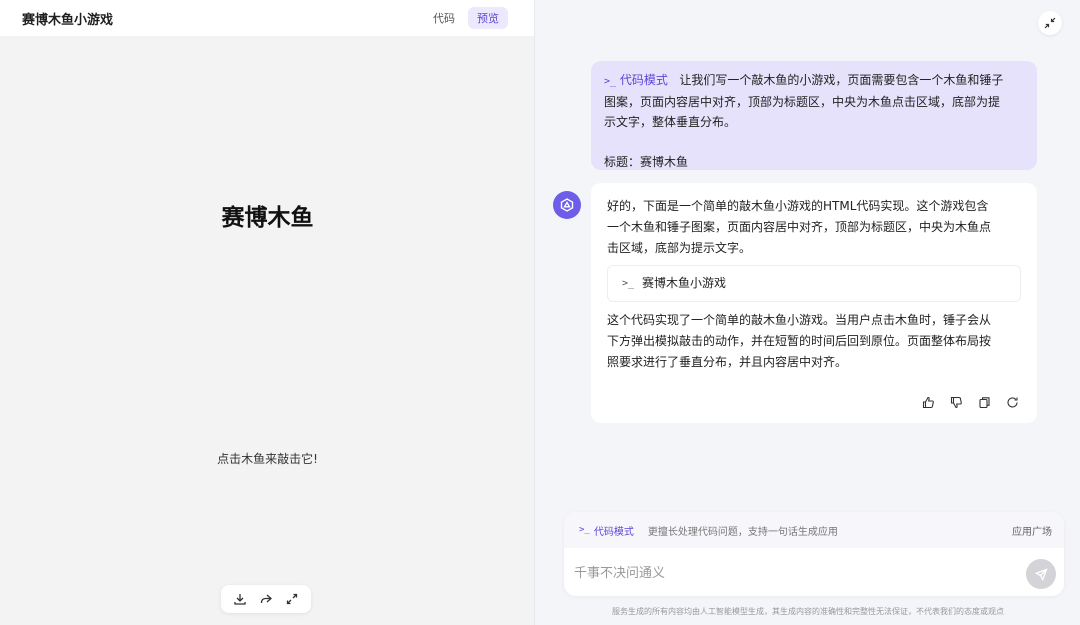  What do you see at coordinates (742, 532) in the screenshot?
I see `mode-description: 更擅长处理代码问题，支持一句话生成应用` at bounding box center [742, 532].